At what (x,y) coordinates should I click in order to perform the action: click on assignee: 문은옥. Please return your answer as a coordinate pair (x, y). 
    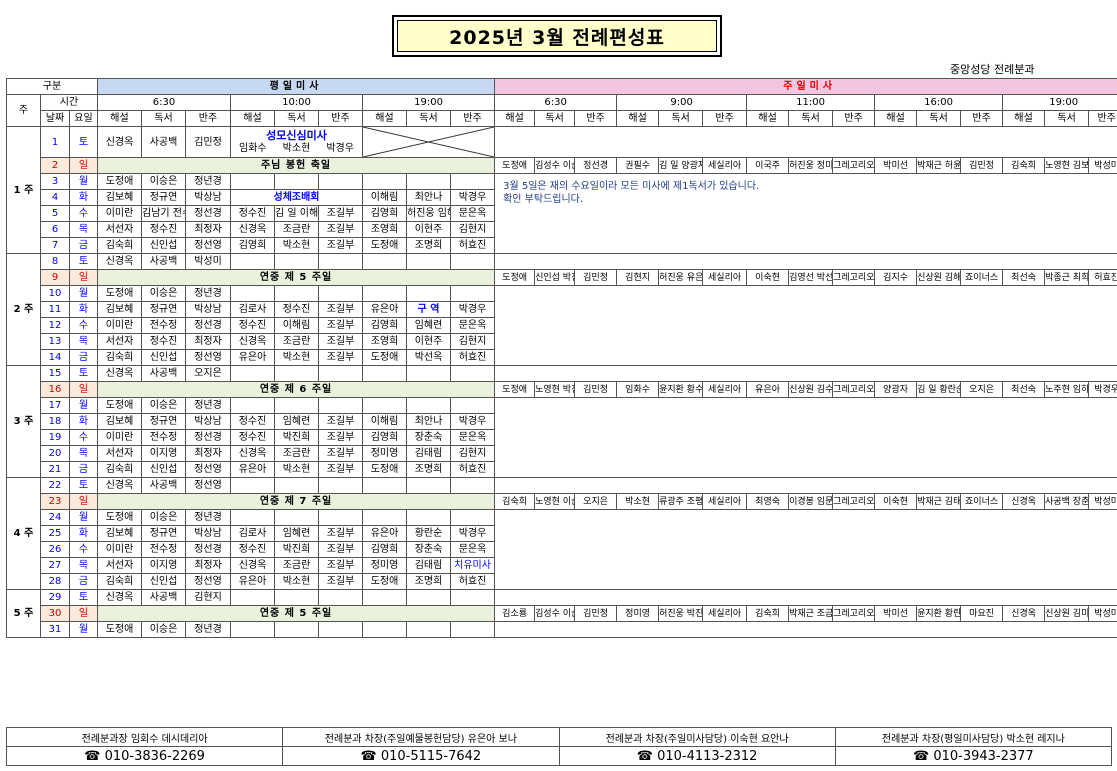
    Looking at the image, I should click on (472, 213).